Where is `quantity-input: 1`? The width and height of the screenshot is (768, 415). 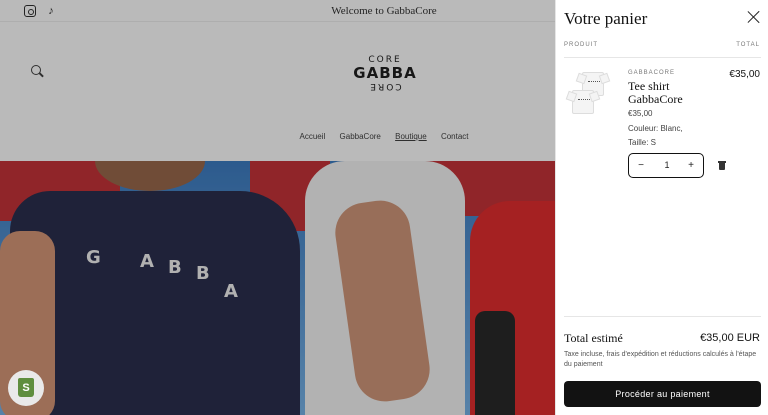
quantity-input: 1 is located at coordinates (667, 165).